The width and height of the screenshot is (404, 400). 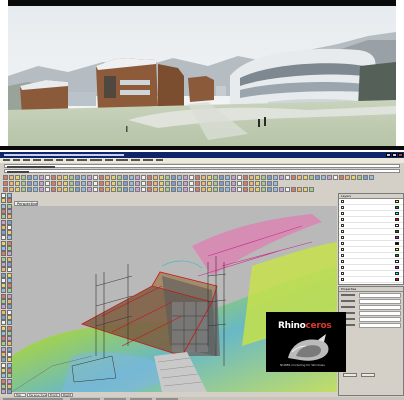 What do you see at coordinates (148, 160) in the screenshot?
I see `menu-window` at bounding box center [148, 160].